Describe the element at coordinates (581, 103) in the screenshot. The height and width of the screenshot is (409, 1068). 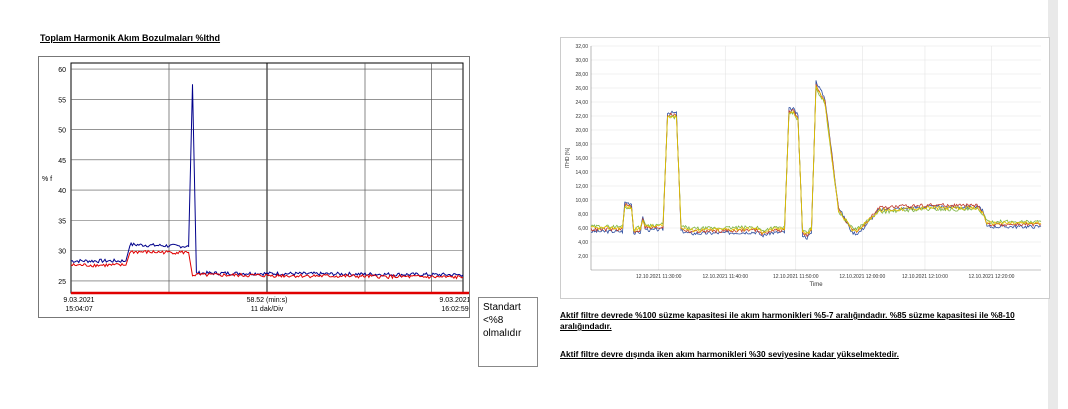
I see `chart2-ytick-label: 24,00` at that location.